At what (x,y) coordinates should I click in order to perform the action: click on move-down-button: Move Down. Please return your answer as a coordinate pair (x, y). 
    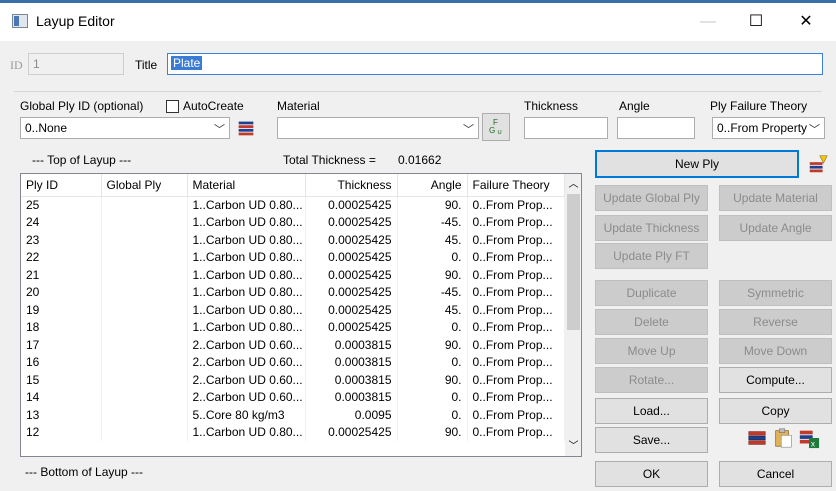
    Looking at the image, I should click on (775, 351).